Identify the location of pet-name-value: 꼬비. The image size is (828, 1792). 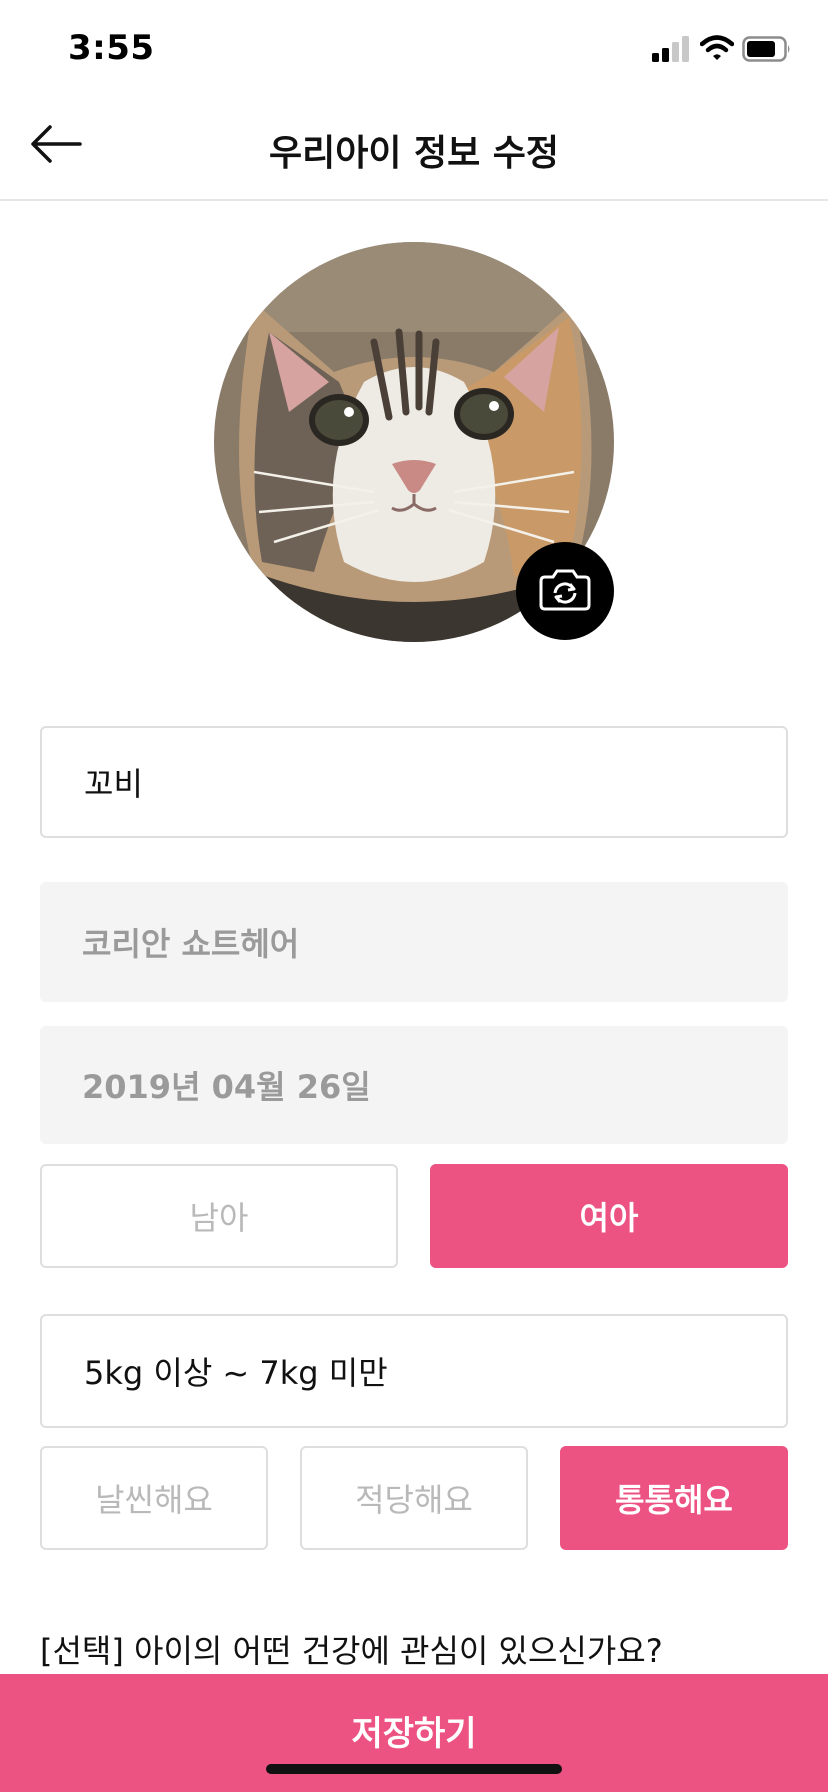
(113, 784).